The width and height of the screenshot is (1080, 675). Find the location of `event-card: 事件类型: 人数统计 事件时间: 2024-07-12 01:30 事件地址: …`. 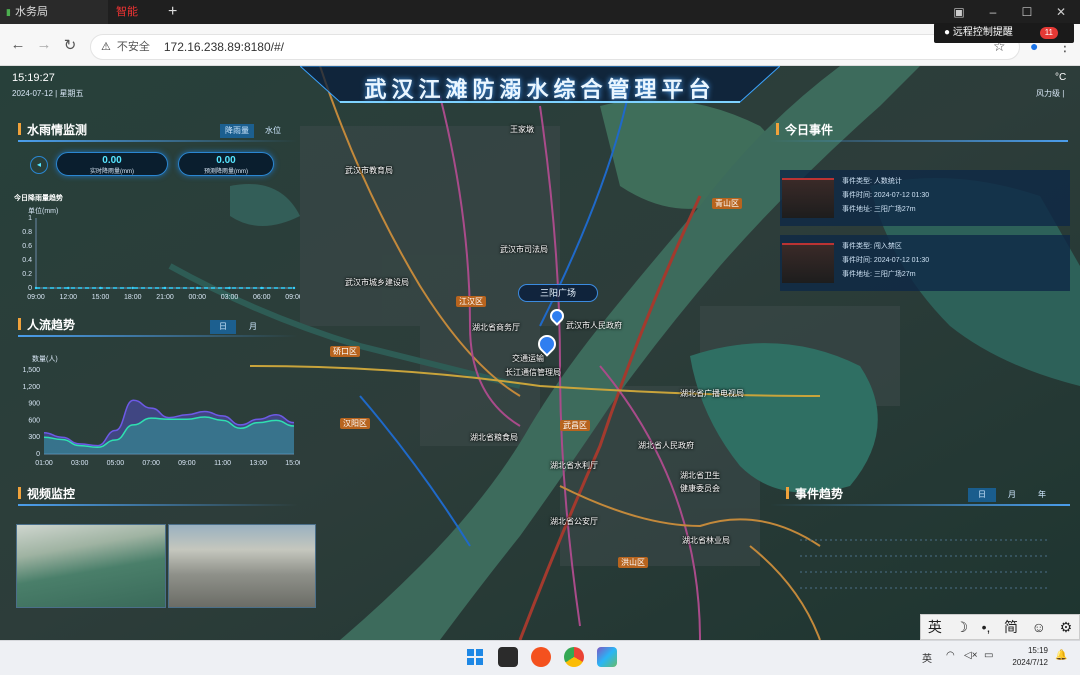

event-card: 事件类型: 人数统计 事件时间: 2024-07-12 01:30 事件地址: … is located at coordinates (925, 198).